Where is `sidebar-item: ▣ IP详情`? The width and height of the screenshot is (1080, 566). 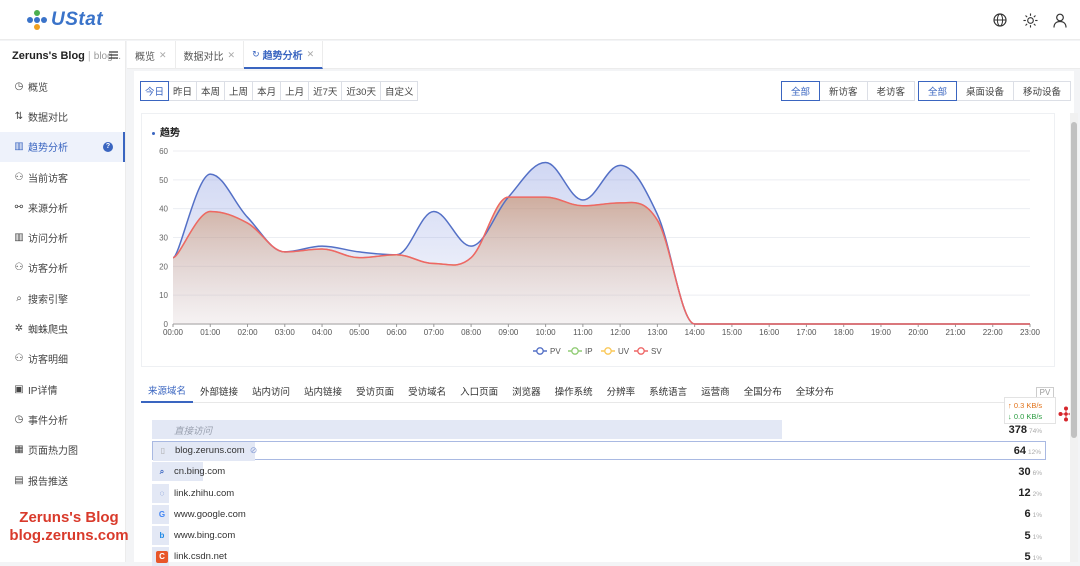
sidebar-item: ▣ IP详情 is located at coordinates (62, 389).